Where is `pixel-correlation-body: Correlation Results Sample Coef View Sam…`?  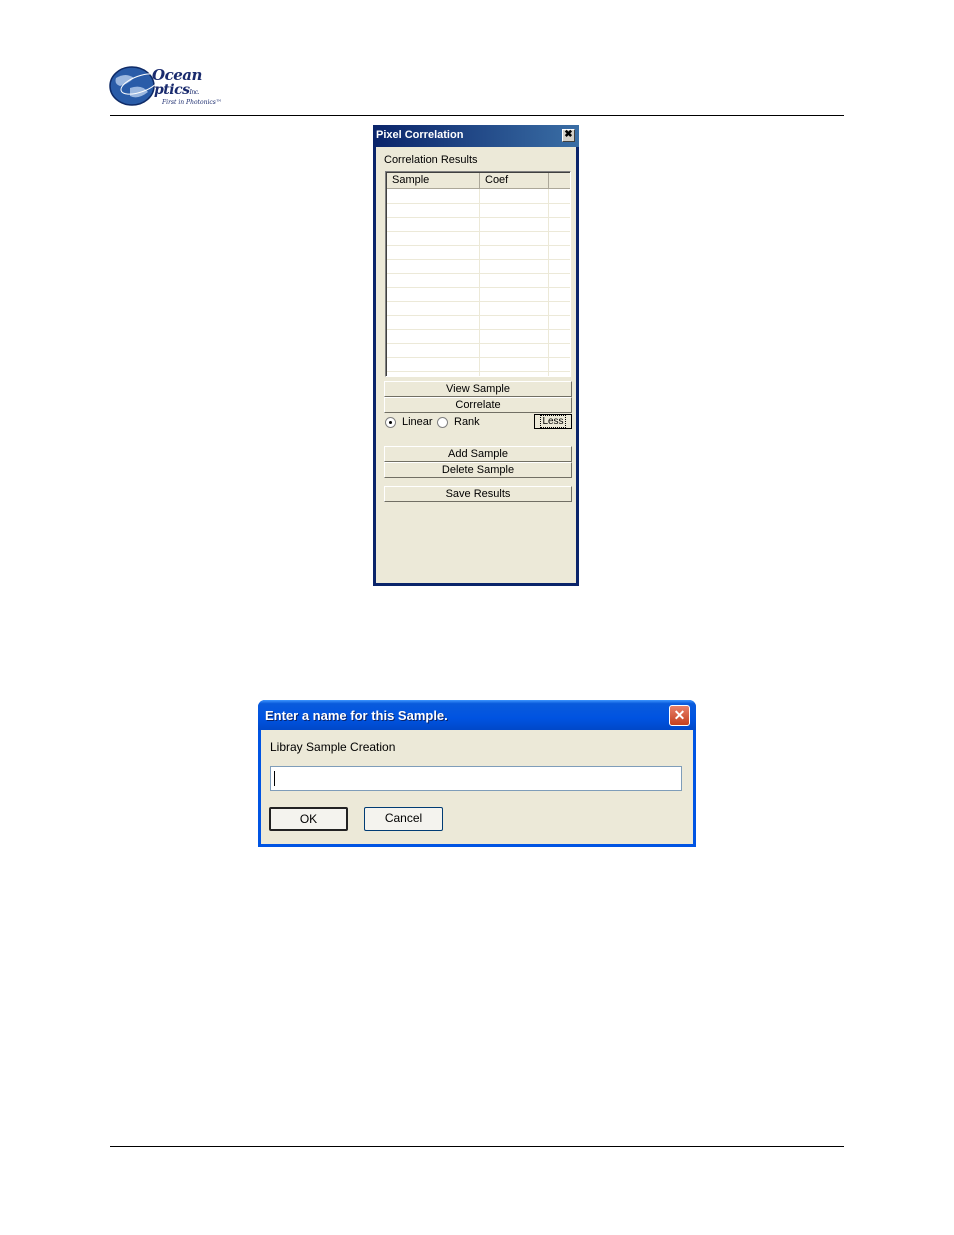 pixel-correlation-body: Correlation Results Sample Coef View Sam… is located at coordinates (476, 365).